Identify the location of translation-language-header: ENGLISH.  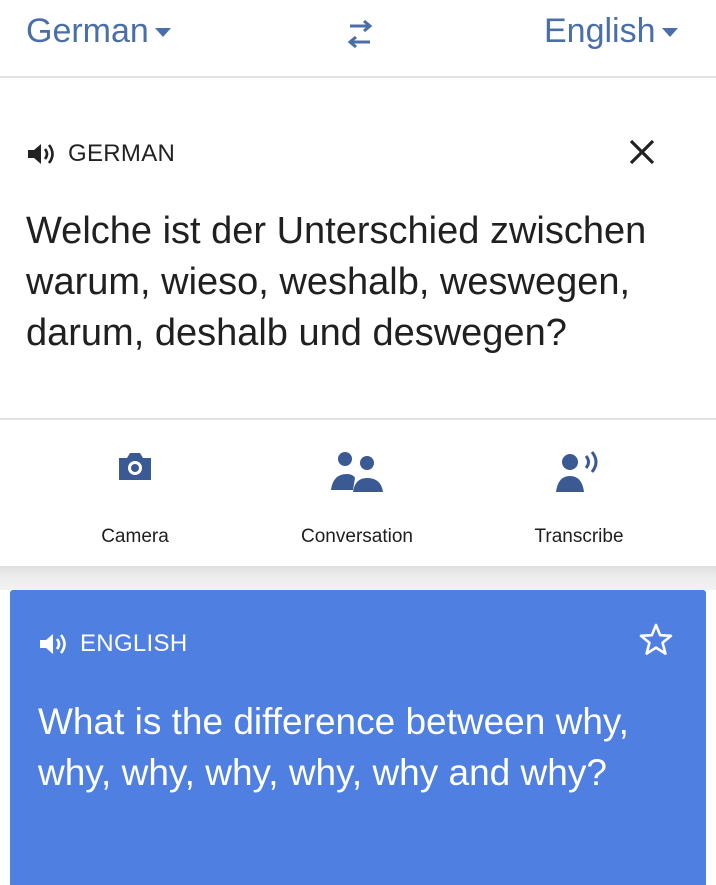
(112, 644).